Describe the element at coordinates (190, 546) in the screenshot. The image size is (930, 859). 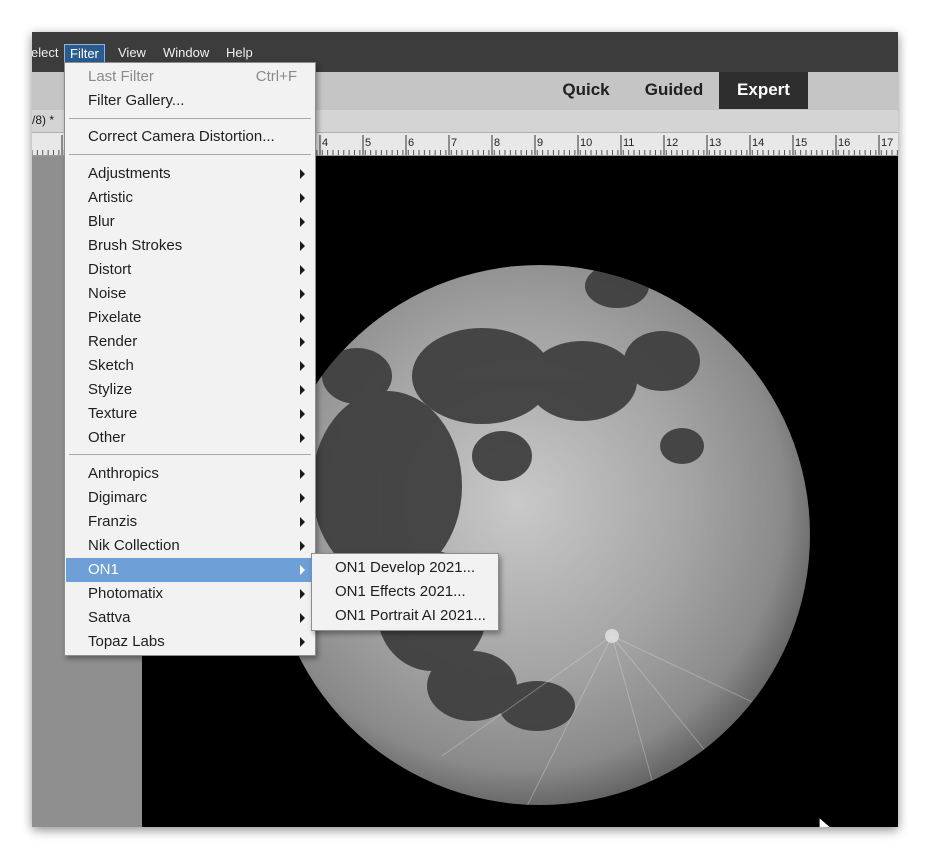
I see `menu-item-nik-collection: Nik Collection` at that location.